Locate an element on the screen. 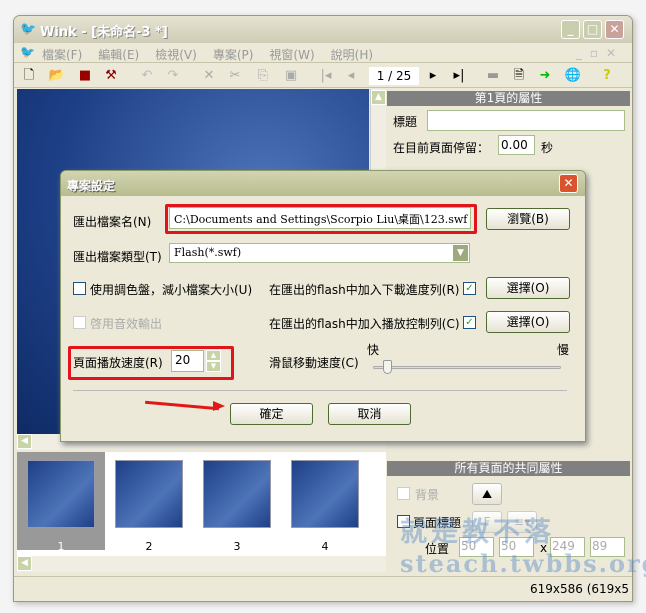 This screenshot has width=646, height=613. paste-icon: ▣ is located at coordinates (291, 76).